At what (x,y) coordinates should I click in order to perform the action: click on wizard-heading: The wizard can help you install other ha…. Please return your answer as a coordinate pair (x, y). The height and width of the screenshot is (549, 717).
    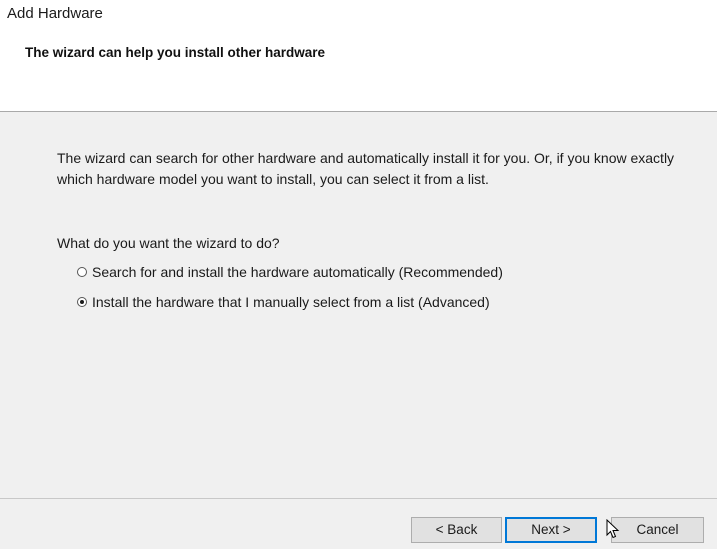
    Looking at the image, I should click on (175, 52).